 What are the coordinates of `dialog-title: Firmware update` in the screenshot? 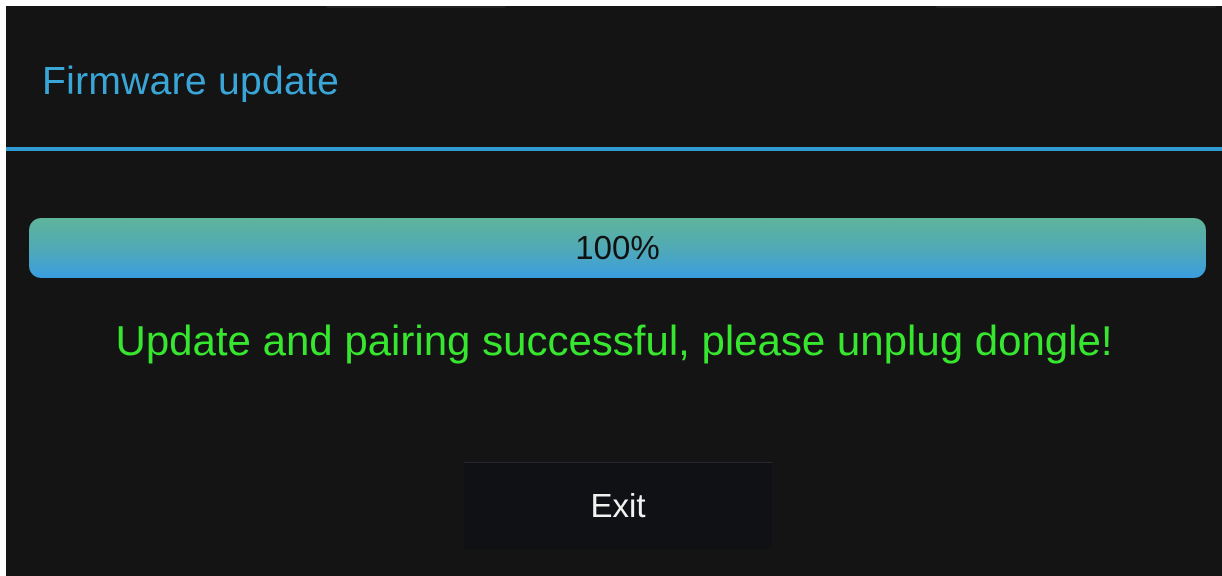 It's located at (191, 81).